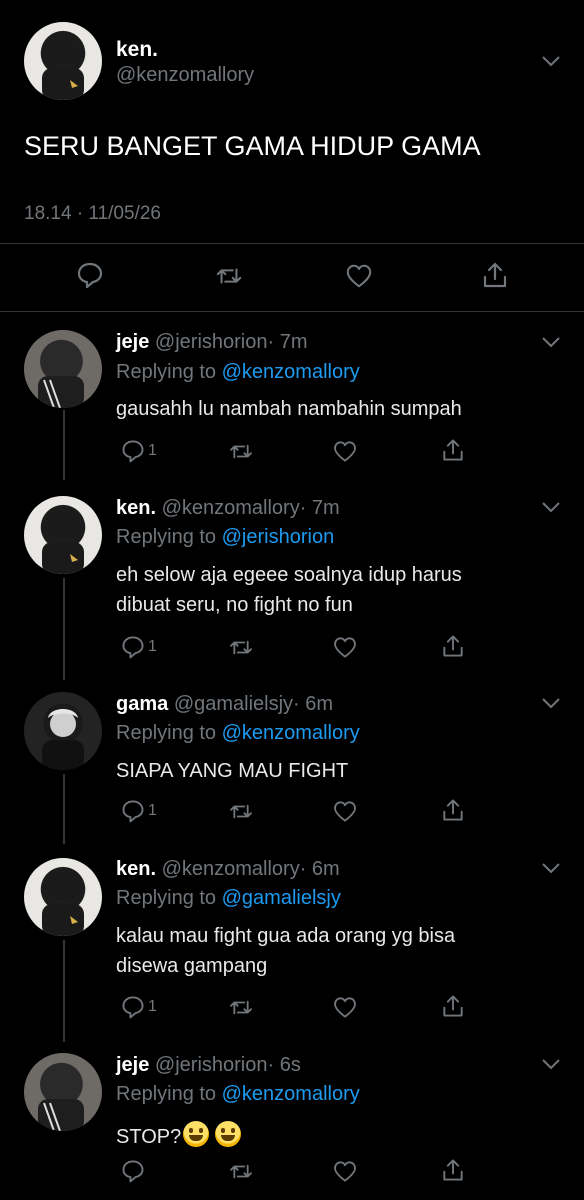  I want to click on reply-header: ken. @kenzomallory· 7m, so click(228, 508).